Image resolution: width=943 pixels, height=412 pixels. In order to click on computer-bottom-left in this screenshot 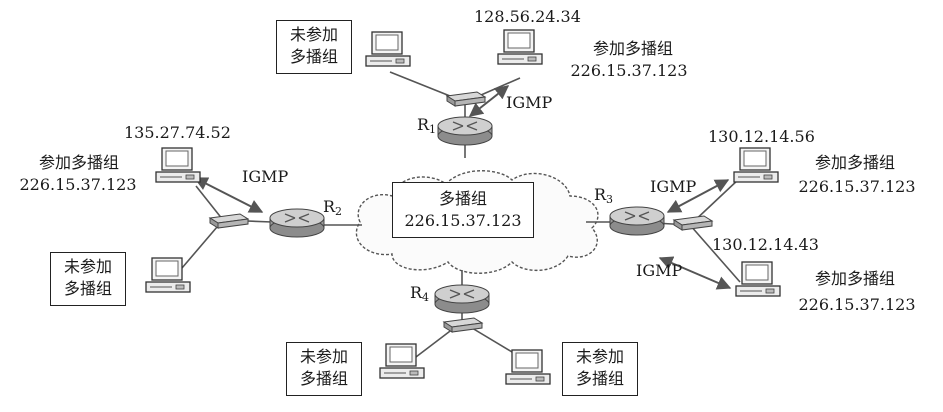, I will do `click(402, 361)`.